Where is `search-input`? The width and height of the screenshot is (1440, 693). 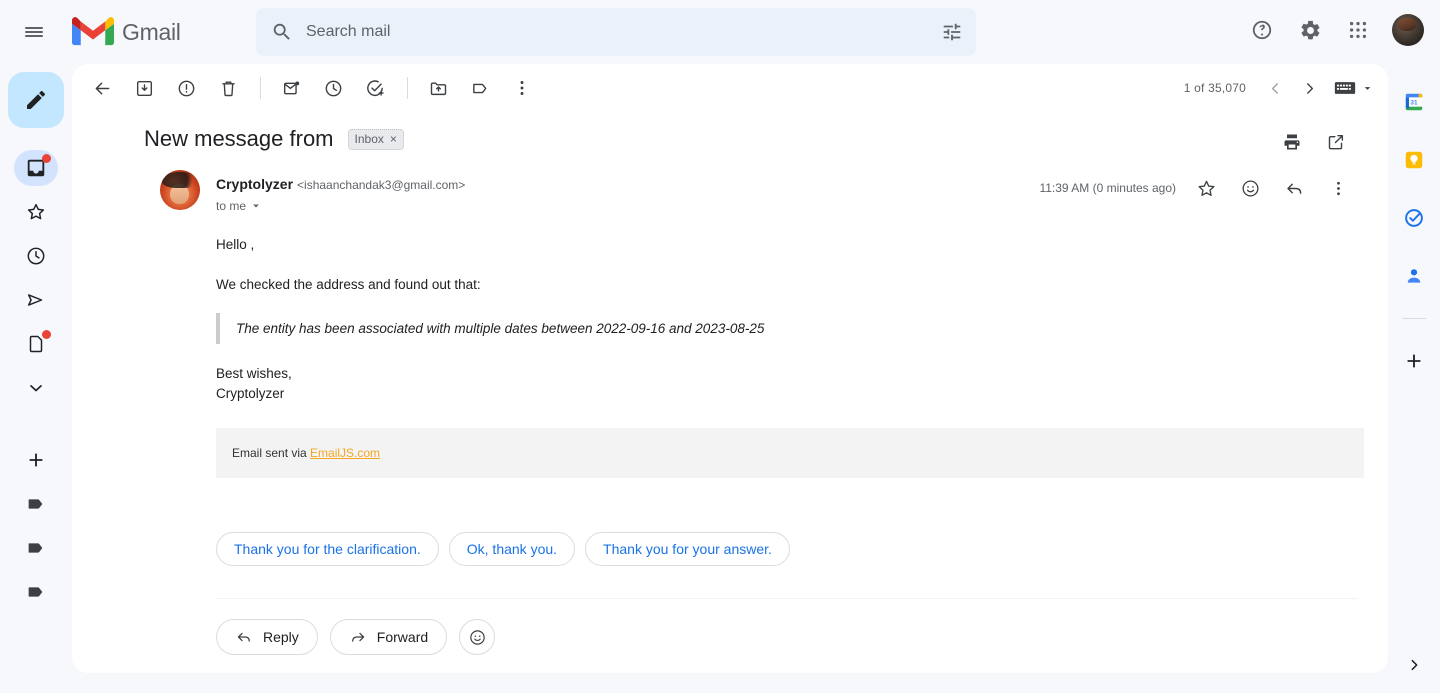 search-input is located at coordinates (617, 32).